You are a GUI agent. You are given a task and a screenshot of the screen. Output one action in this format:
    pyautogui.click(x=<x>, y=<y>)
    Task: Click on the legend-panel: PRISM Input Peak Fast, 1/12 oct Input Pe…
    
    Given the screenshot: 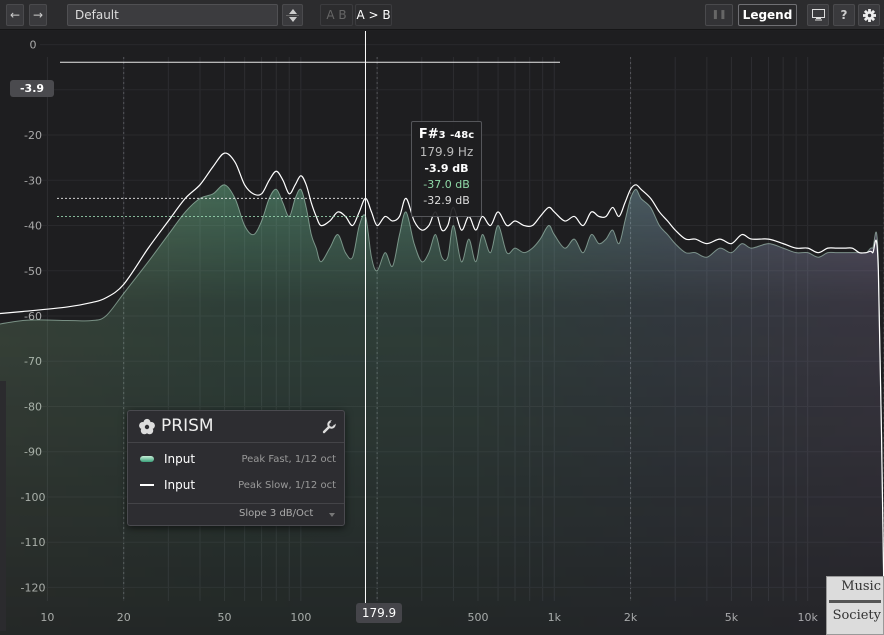 What is the action you would take?
    pyautogui.click(x=236, y=468)
    